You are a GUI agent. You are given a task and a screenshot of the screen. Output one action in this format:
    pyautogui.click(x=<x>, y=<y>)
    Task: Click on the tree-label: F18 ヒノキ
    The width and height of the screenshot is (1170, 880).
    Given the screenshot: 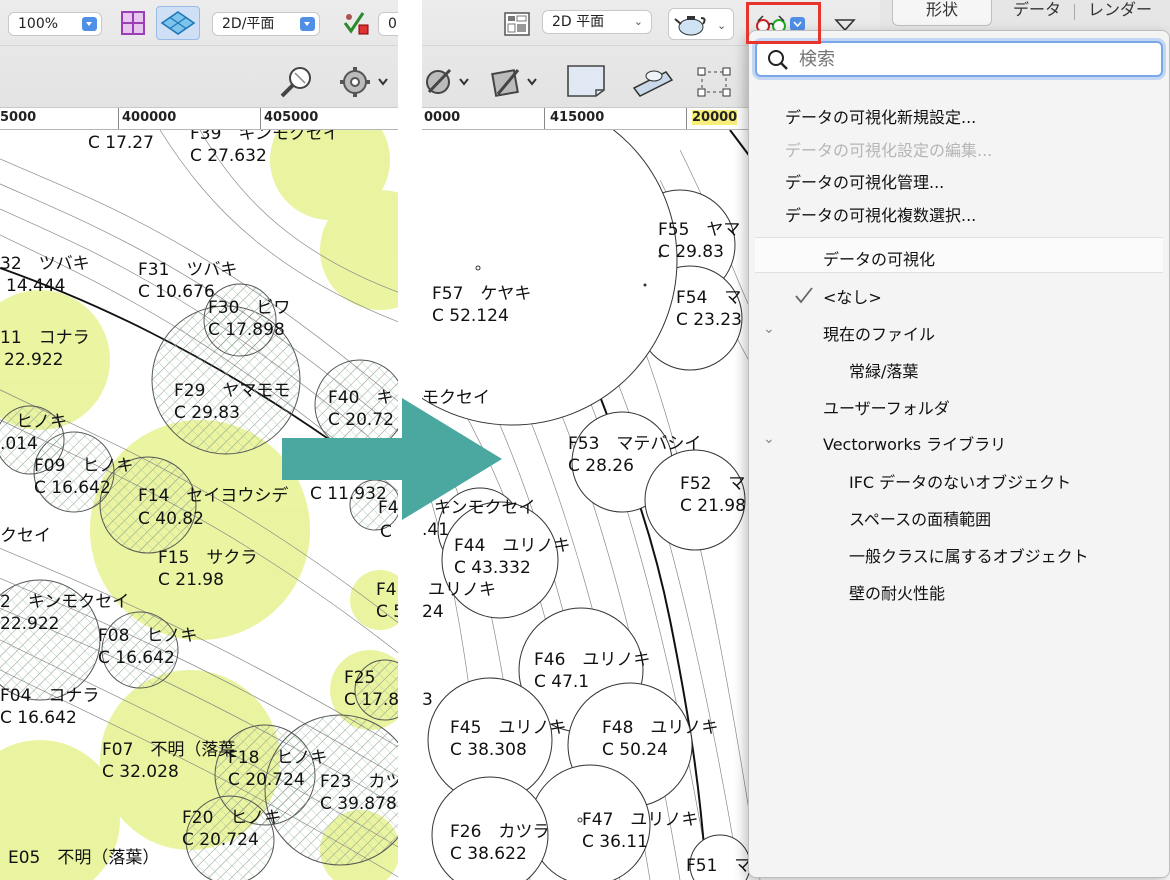 What is the action you would take?
    pyautogui.click(x=278, y=758)
    